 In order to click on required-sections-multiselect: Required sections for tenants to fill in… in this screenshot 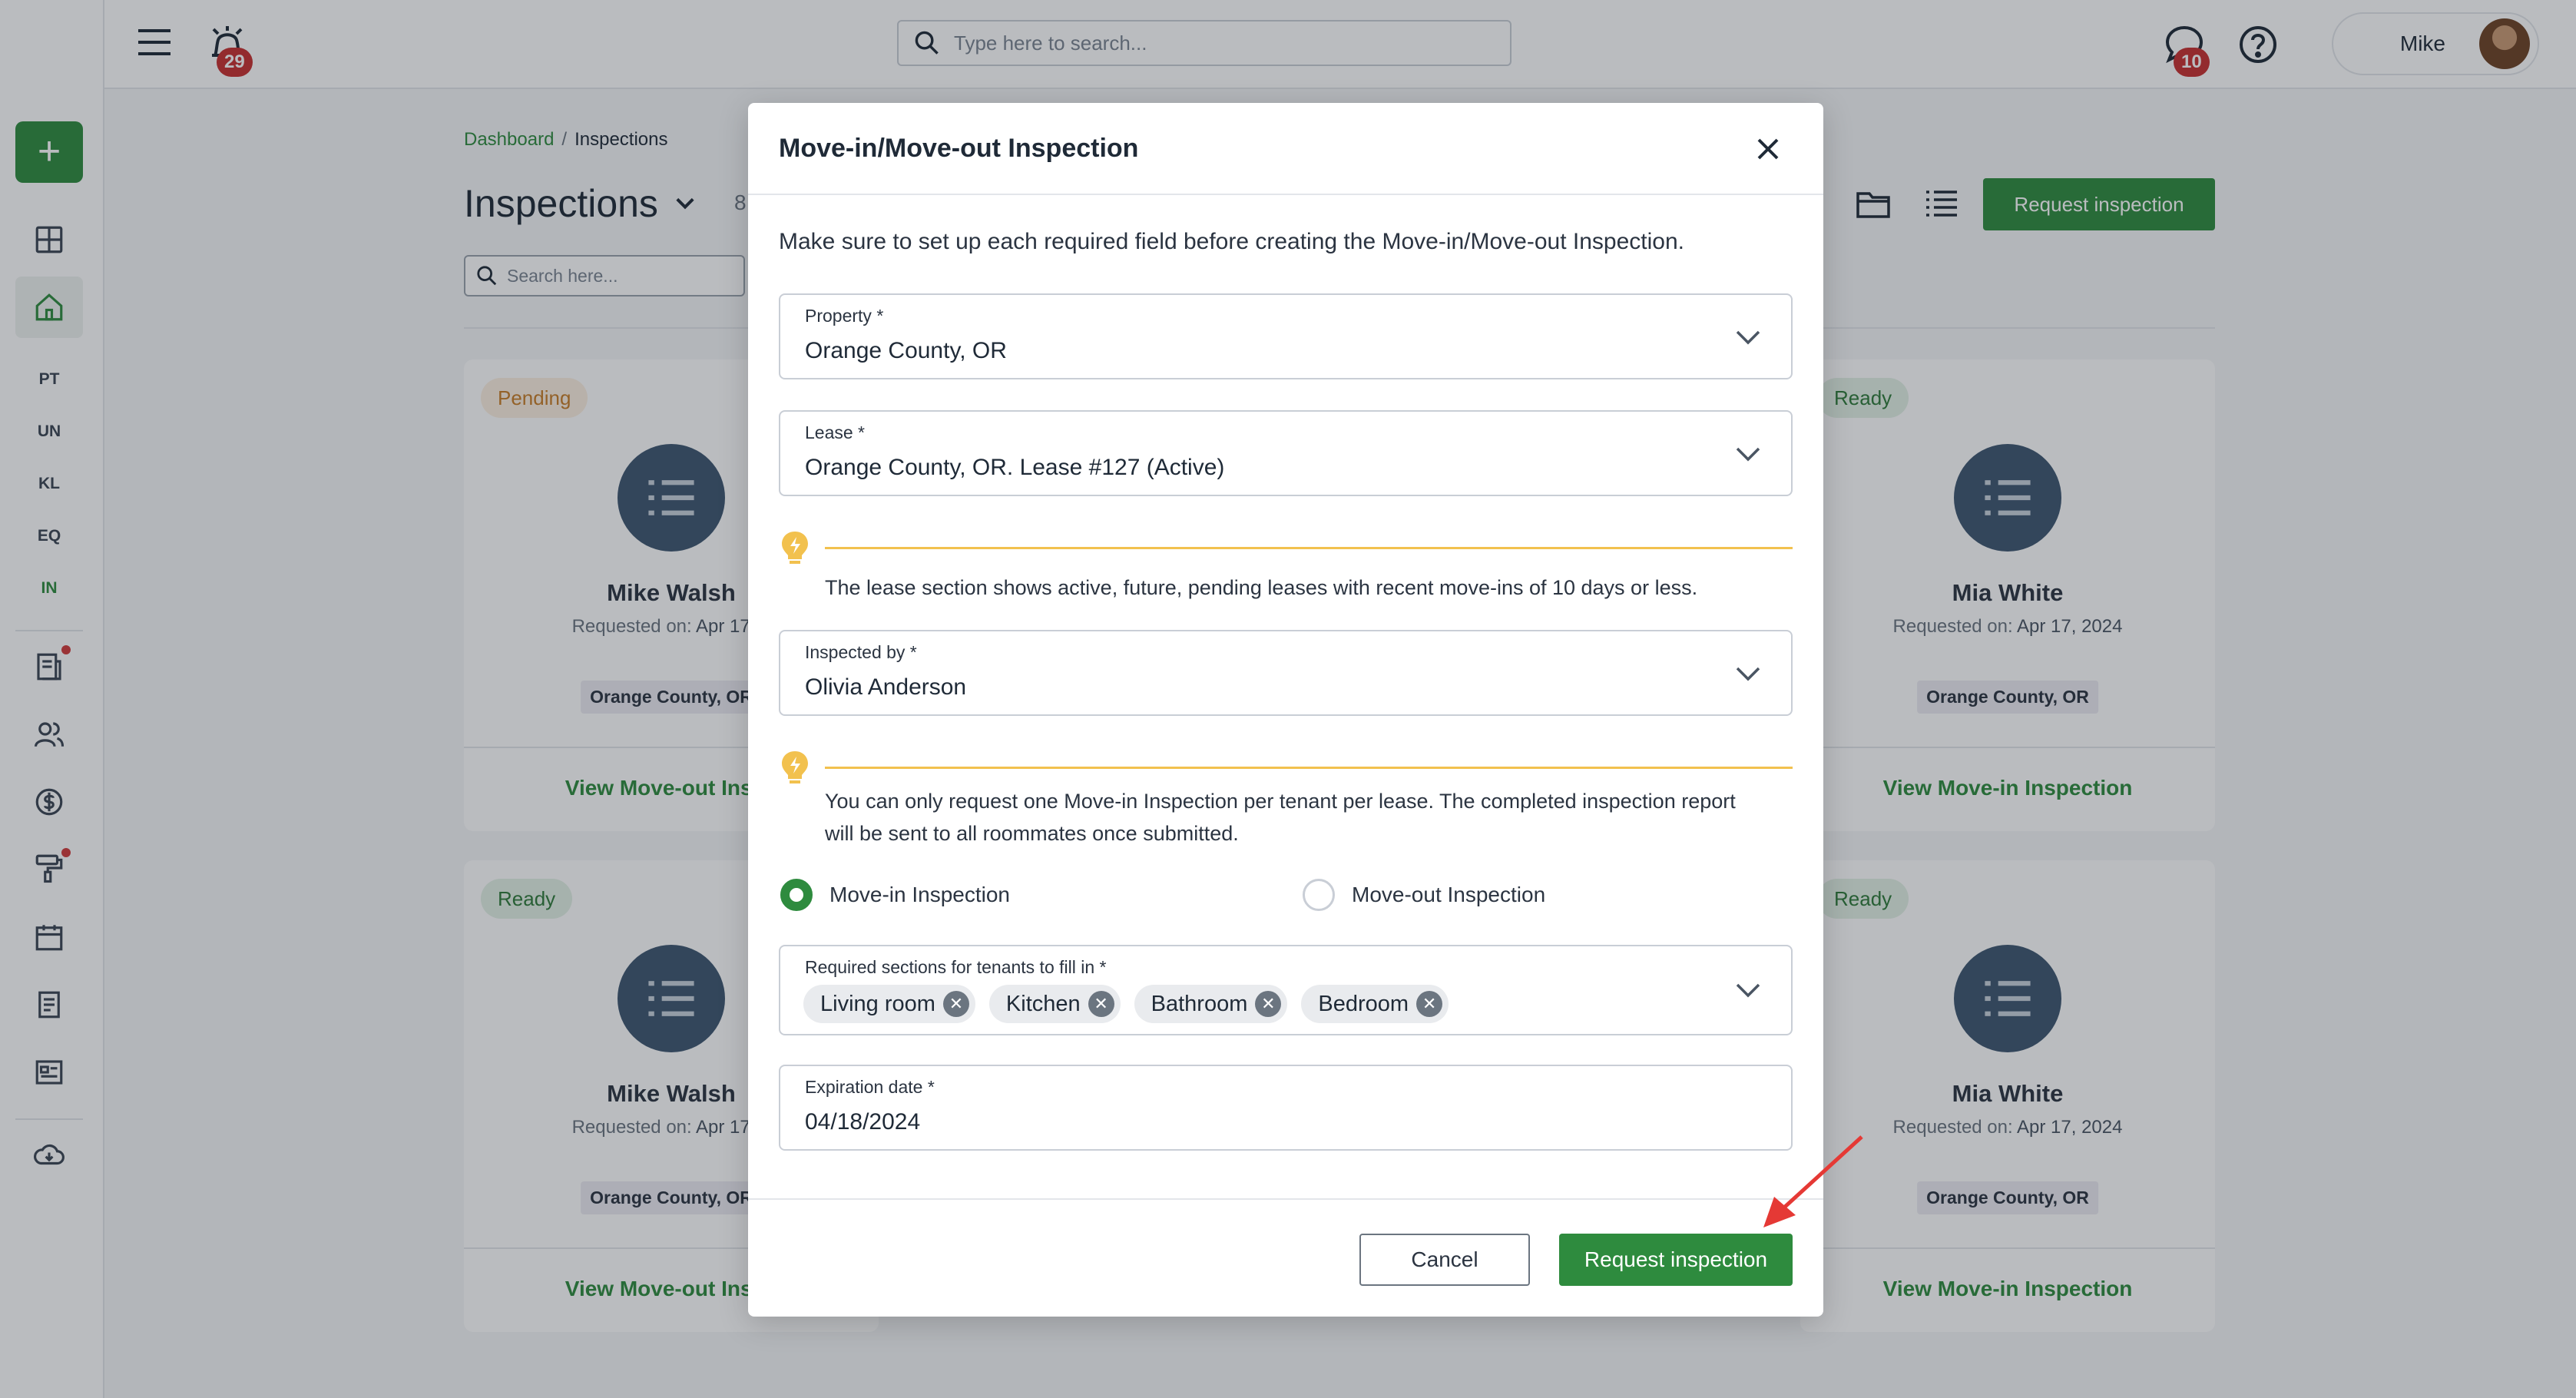, I will do `click(1286, 990)`.